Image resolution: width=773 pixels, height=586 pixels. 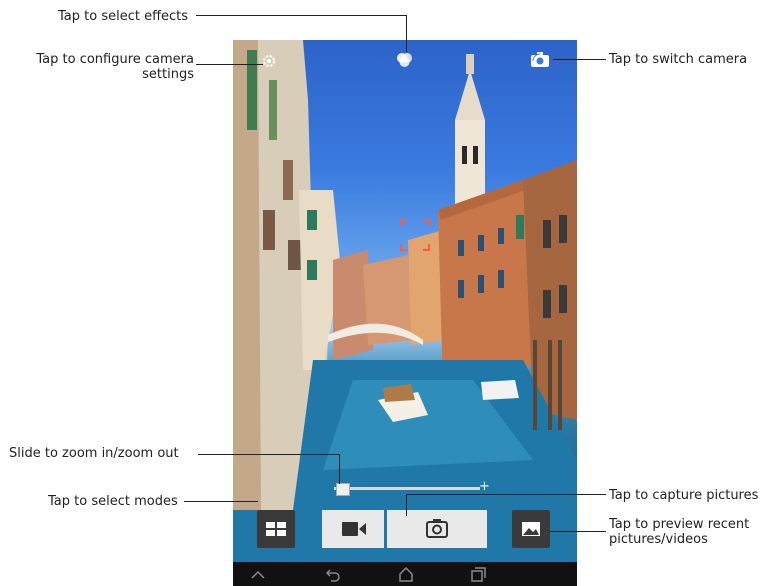 I want to click on callout-settings: Tap to configure camera settings, so click(x=108, y=67).